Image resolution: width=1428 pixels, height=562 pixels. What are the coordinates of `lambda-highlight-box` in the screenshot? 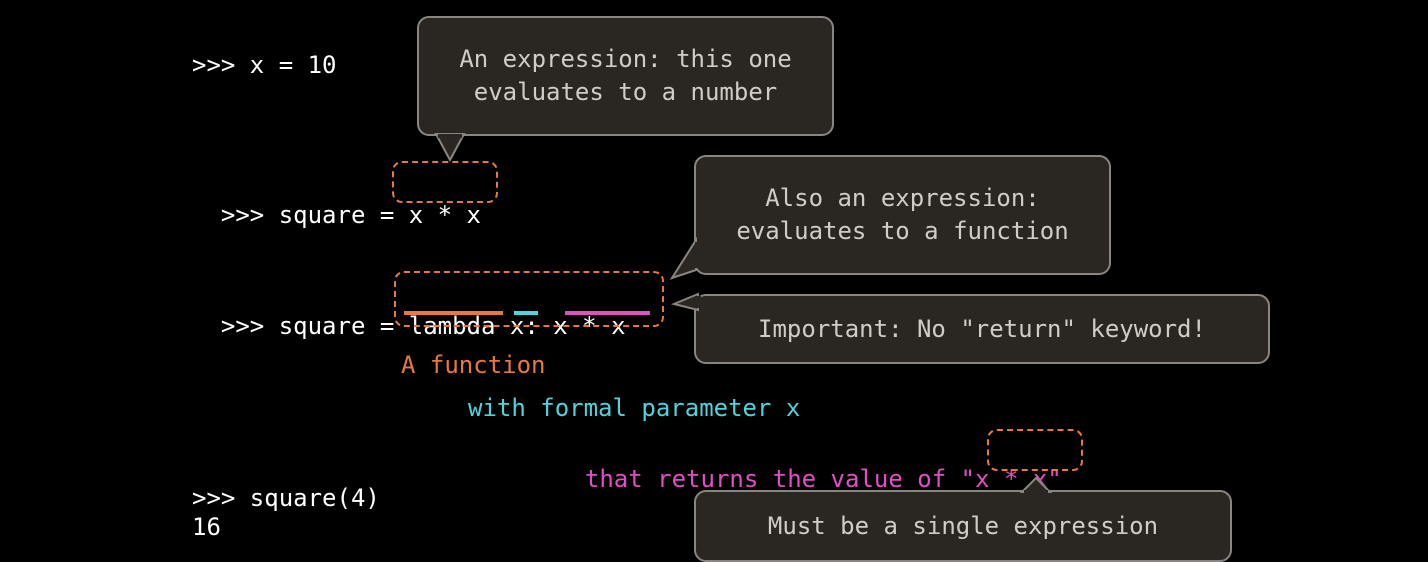 It's located at (529, 299).